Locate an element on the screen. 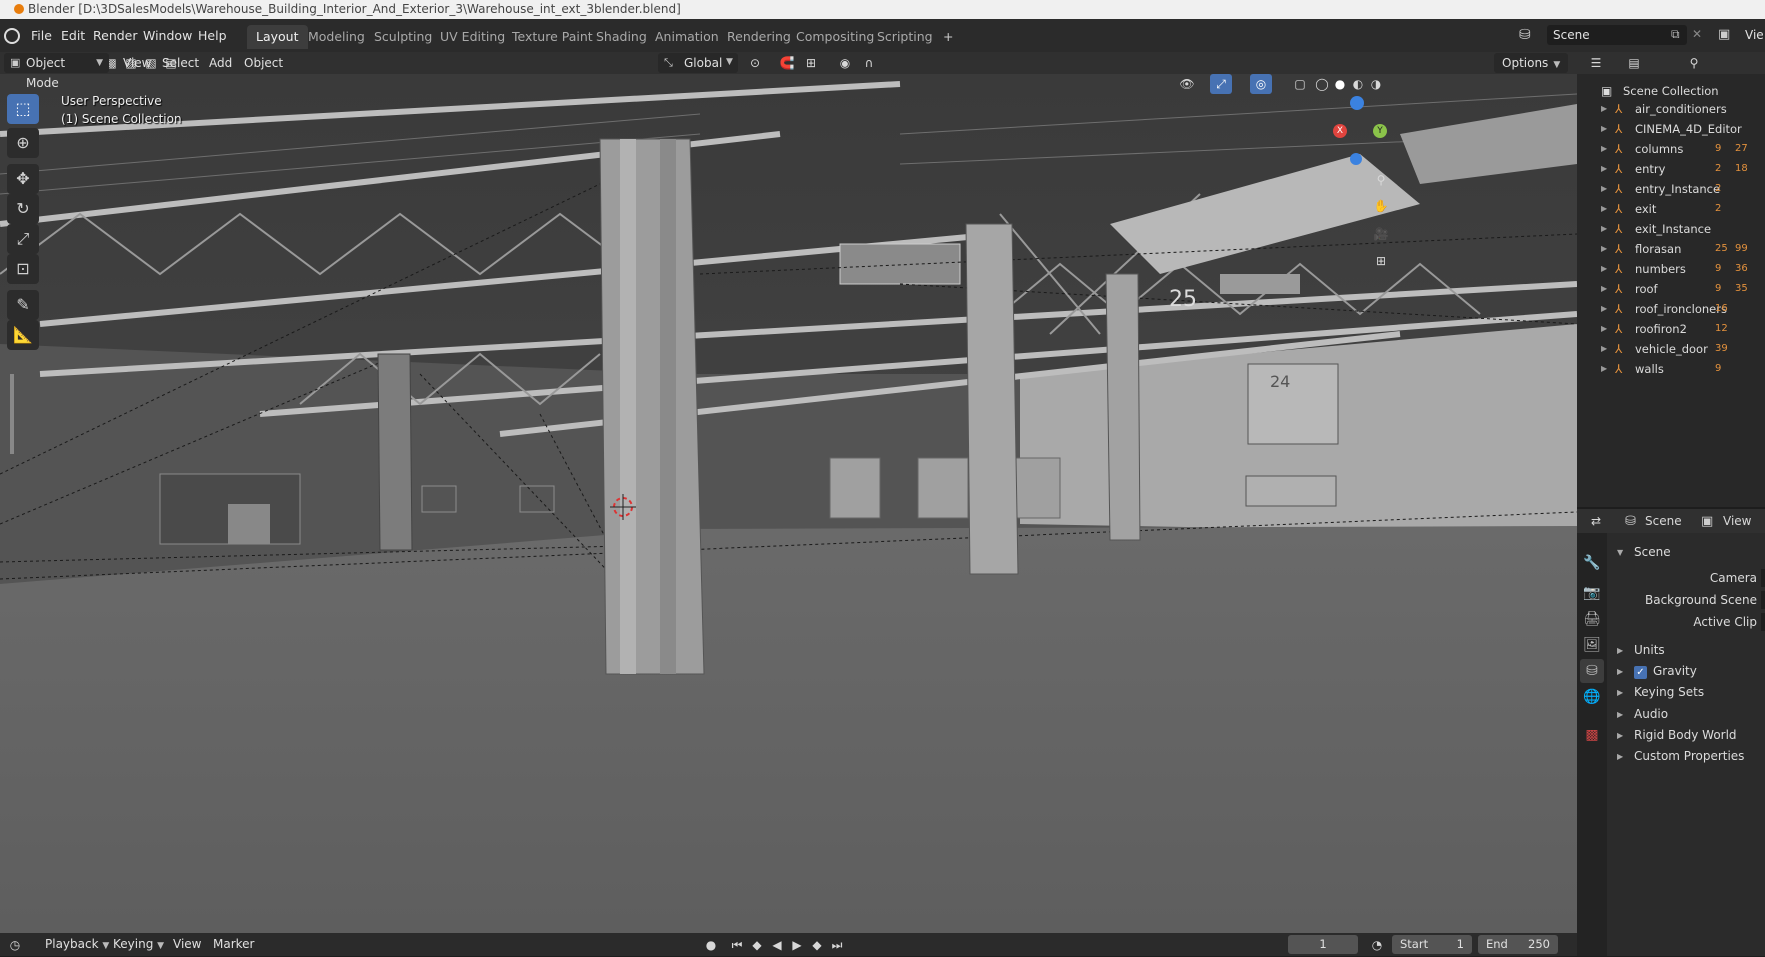  menu-window: Window is located at coordinates (167, 36).